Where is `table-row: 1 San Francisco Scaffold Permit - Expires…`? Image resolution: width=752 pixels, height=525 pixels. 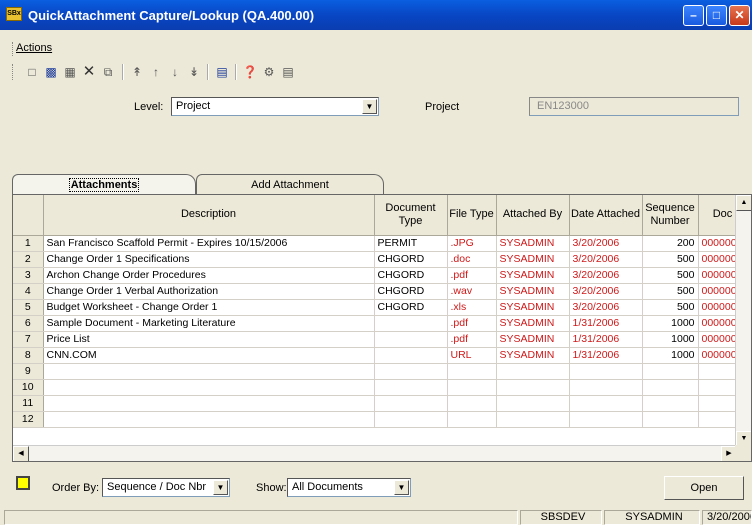 table-row: 1 San Francisco Scaffold Permit - Expires… is located at coordinates (382, 243).